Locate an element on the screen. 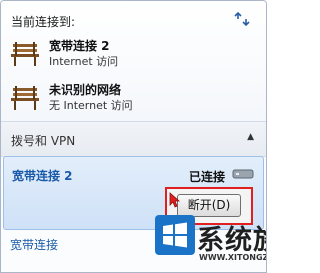 The image size is (320, 273). device-icon is located at coordinates (243, 174).